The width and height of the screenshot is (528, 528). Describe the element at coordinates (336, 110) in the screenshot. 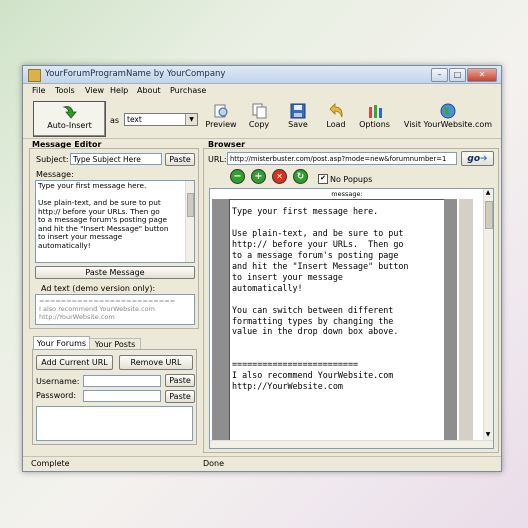

I see `undo-arrow-icon` at that location.